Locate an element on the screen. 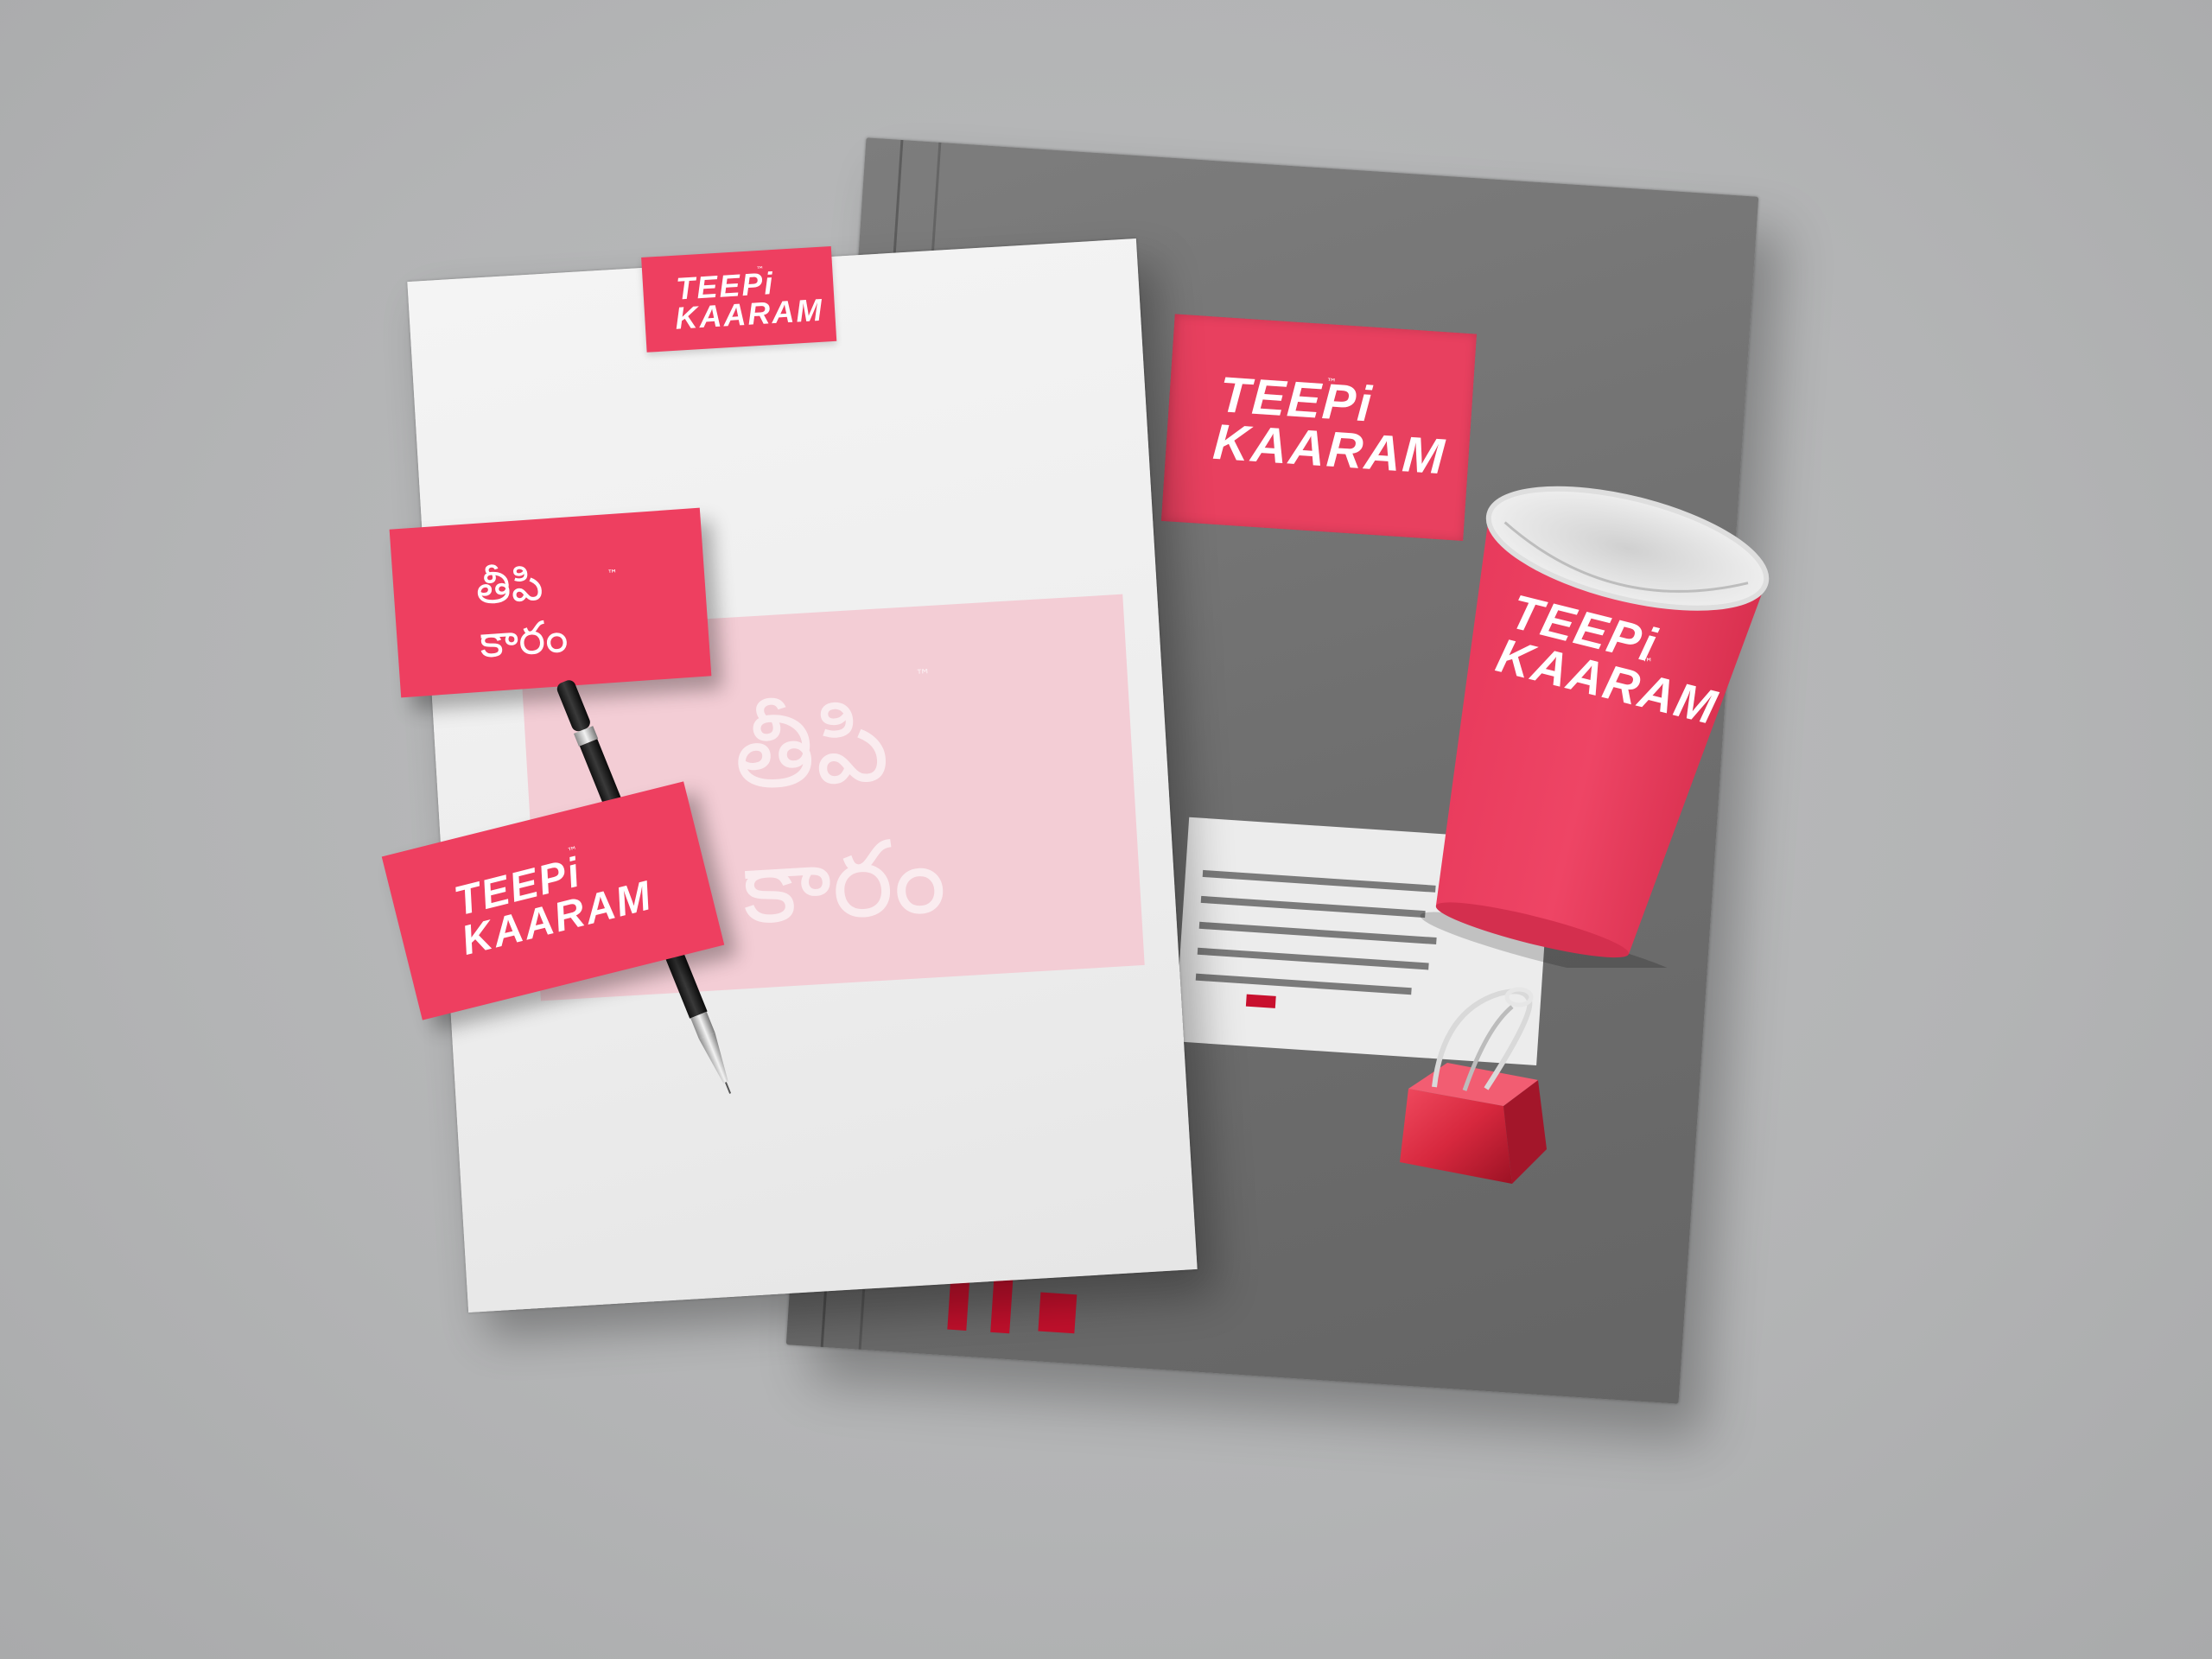 Image resolution: width=2212 pixels, height=1659 pixels. cup-icon is located at coordinates (1595, 736).